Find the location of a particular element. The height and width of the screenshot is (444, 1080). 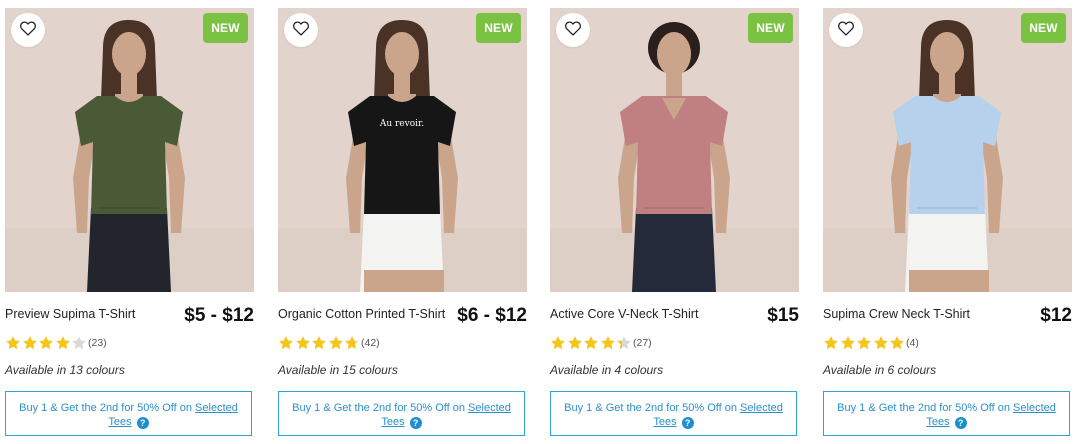

colours-available: Available in 4 colours is located at coordinates (607, 370).